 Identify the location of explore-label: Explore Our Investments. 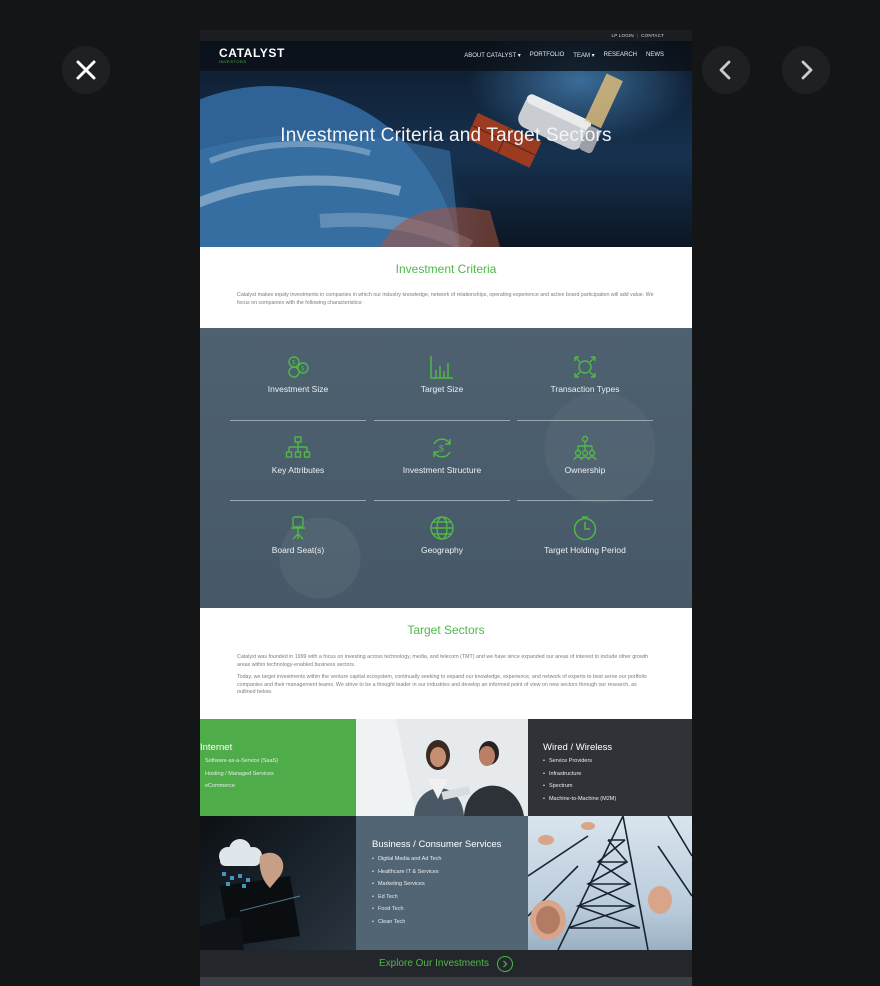
(434, 963).